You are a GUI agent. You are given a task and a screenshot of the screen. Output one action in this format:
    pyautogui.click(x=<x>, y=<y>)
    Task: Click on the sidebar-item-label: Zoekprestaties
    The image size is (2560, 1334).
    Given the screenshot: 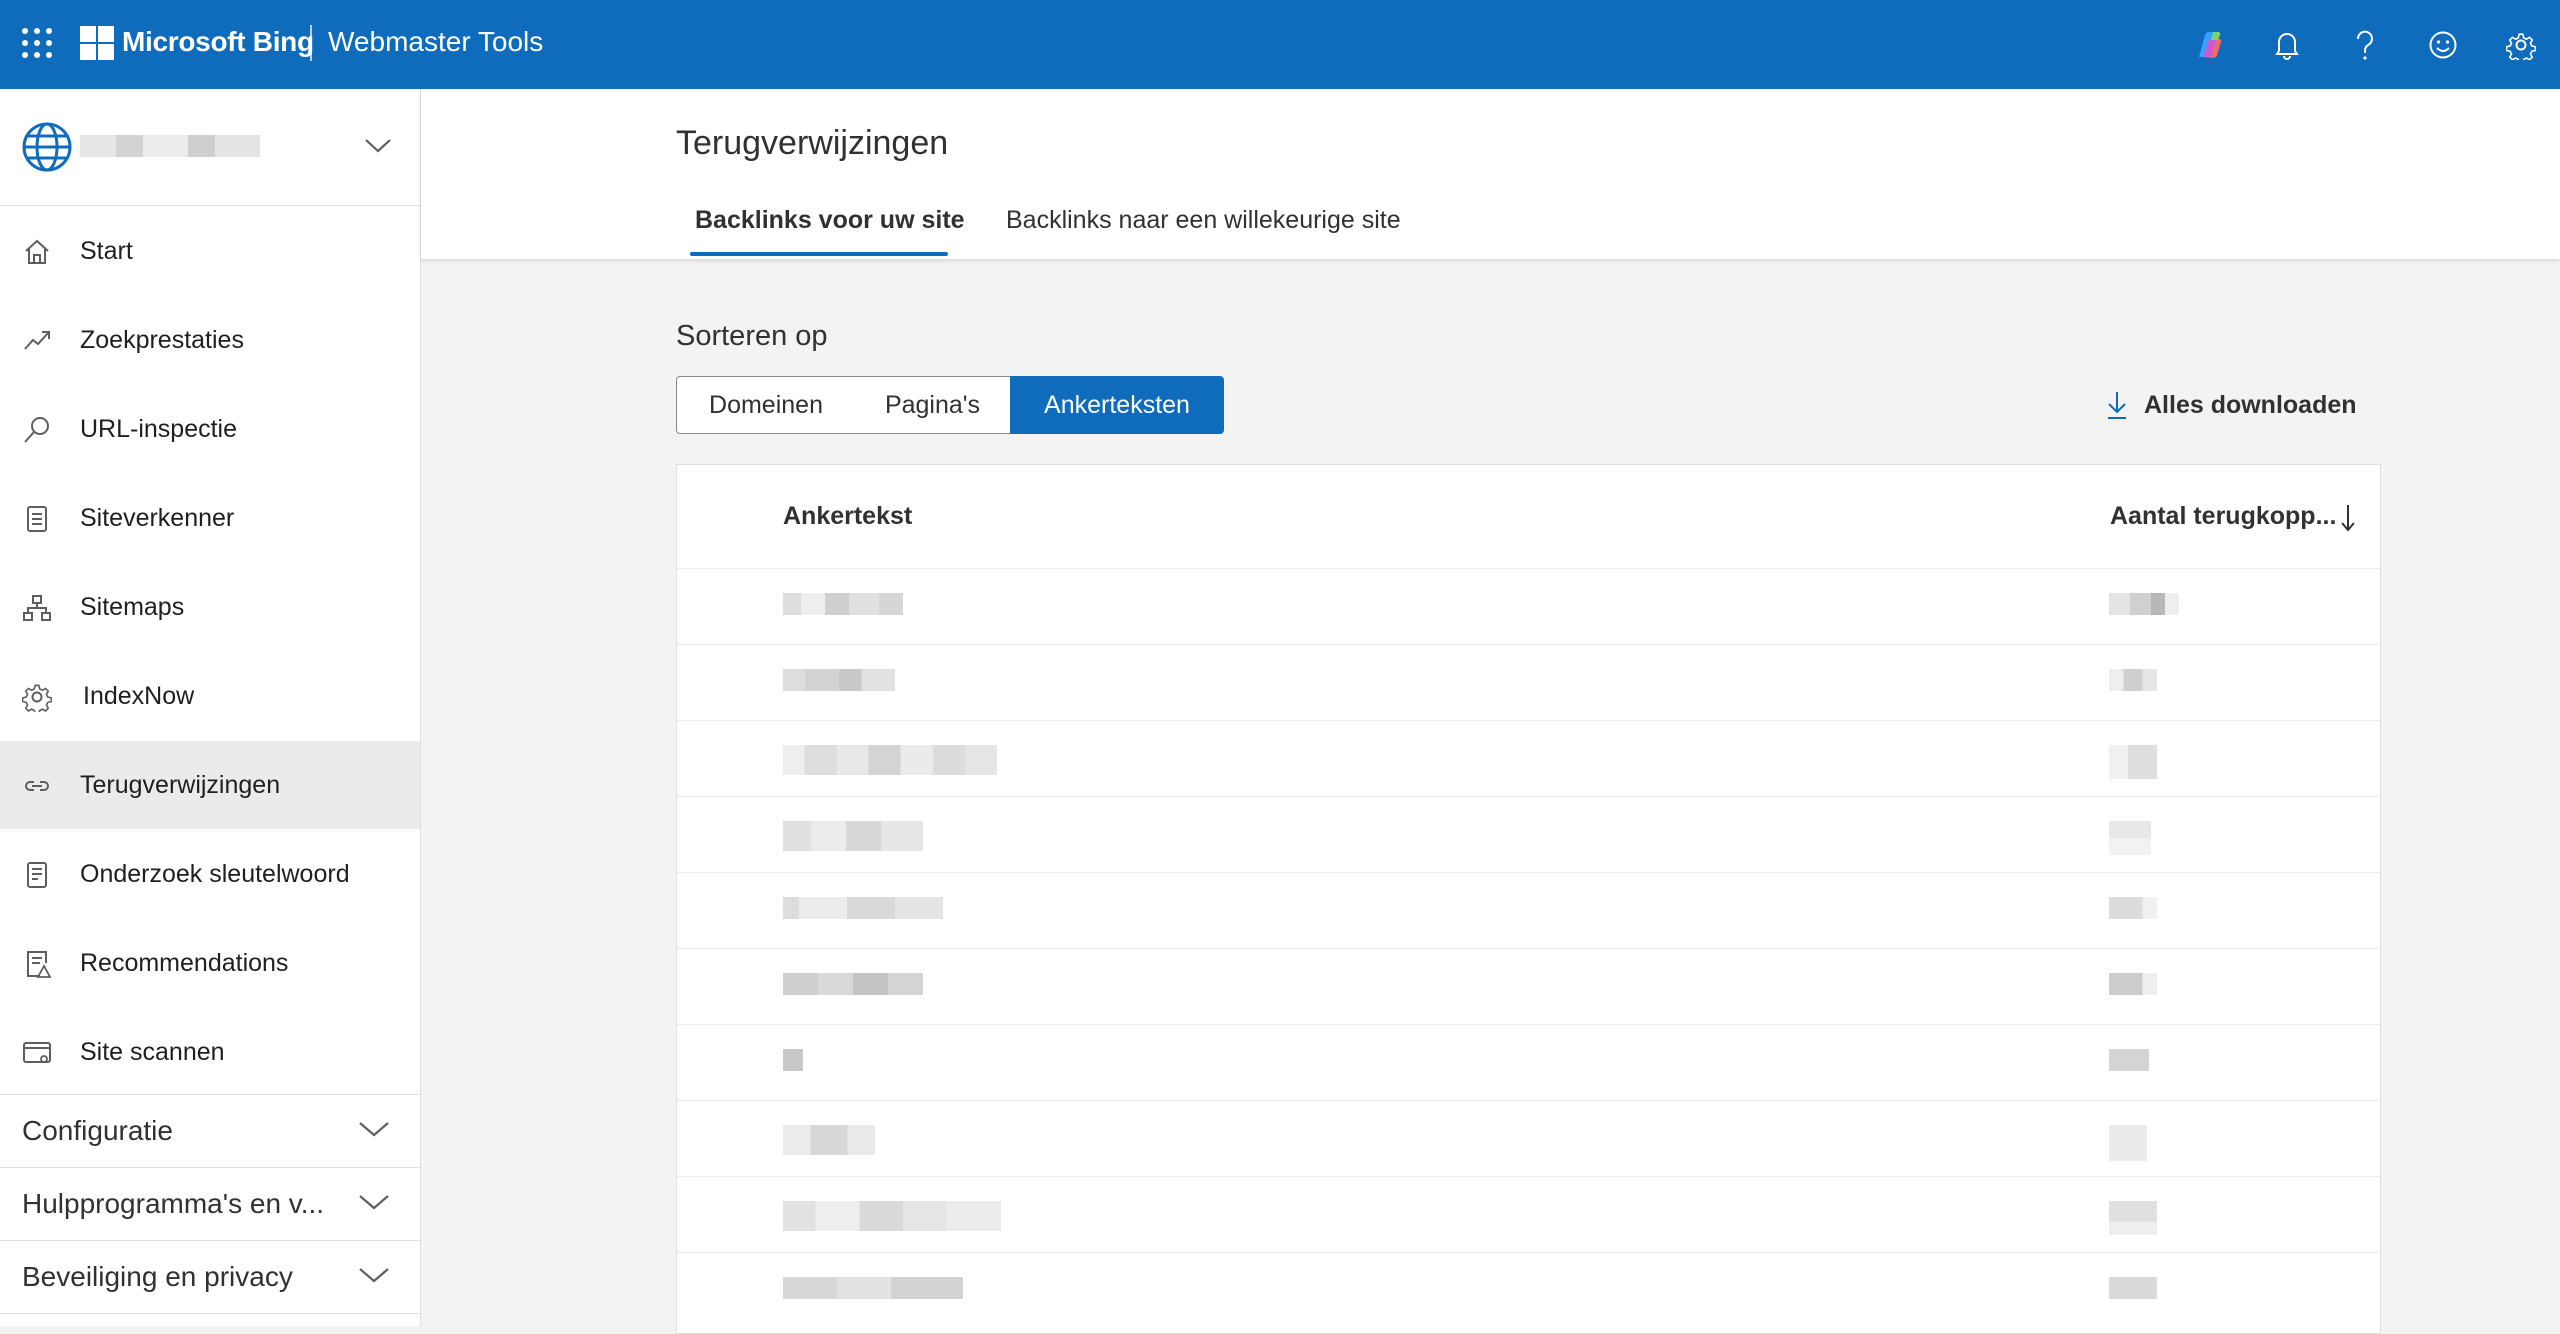 What is the action you would take?
    pyautogui.click(x=162, y=339)
    